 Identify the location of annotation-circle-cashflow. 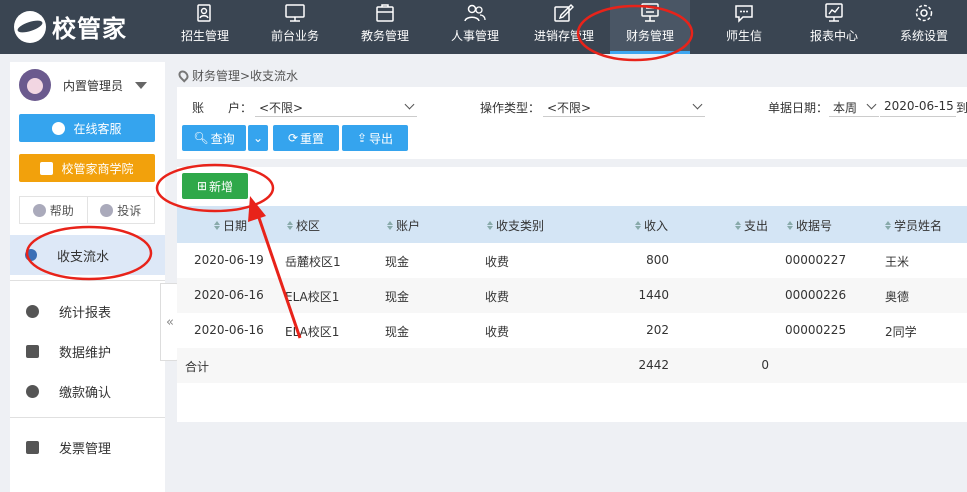
(89, 253).